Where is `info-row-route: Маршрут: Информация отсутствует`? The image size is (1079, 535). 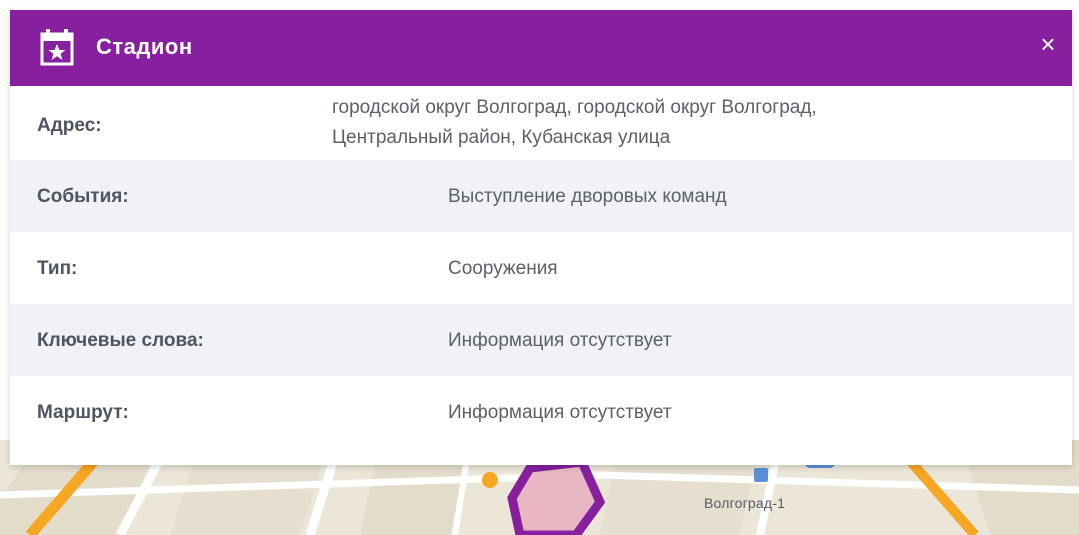 info-row-route: Маршрут: Информация отсутствует is located at coordinates (541, 412).